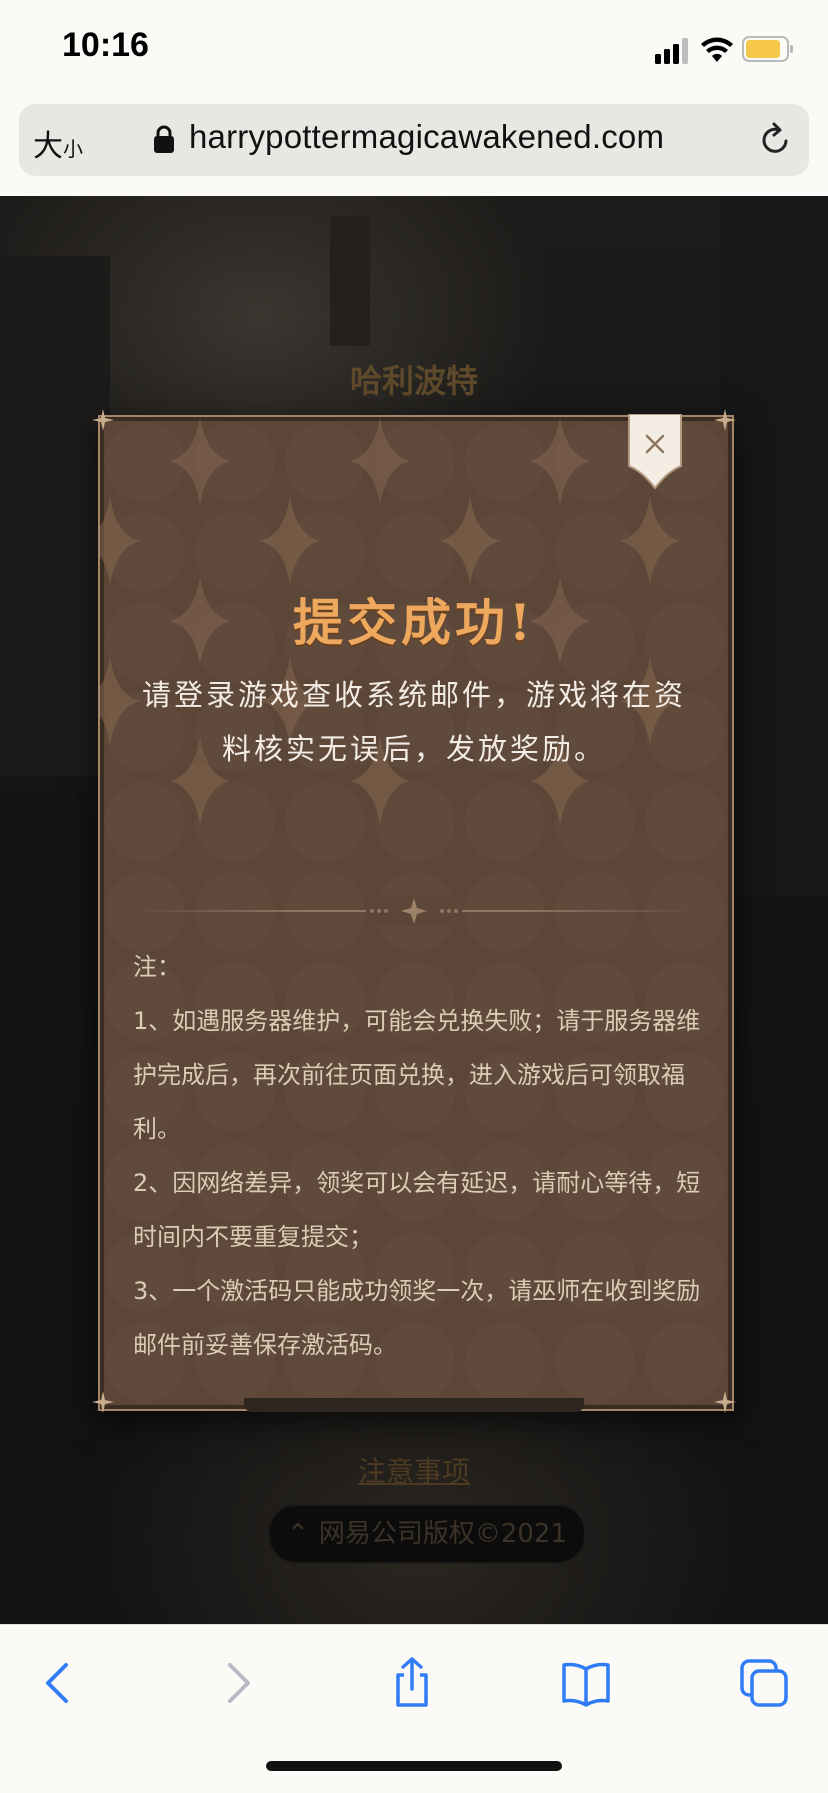 The height and width of the screenshot is (1793, 828). Describe the element at coordinates (298, 1534) in the screenshot. I see `chevron-up-icon: ⌃` at that location.